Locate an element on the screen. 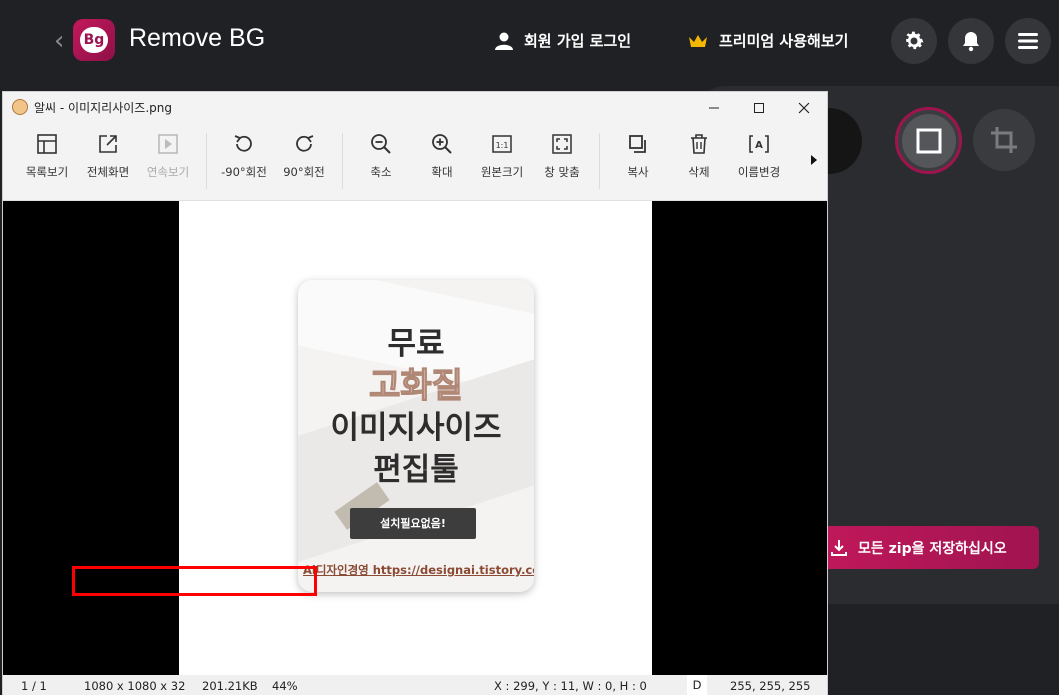 The width and height of the screenshot is (1059, 695). copy-label: 복사 is located at coordinates (638, 172).